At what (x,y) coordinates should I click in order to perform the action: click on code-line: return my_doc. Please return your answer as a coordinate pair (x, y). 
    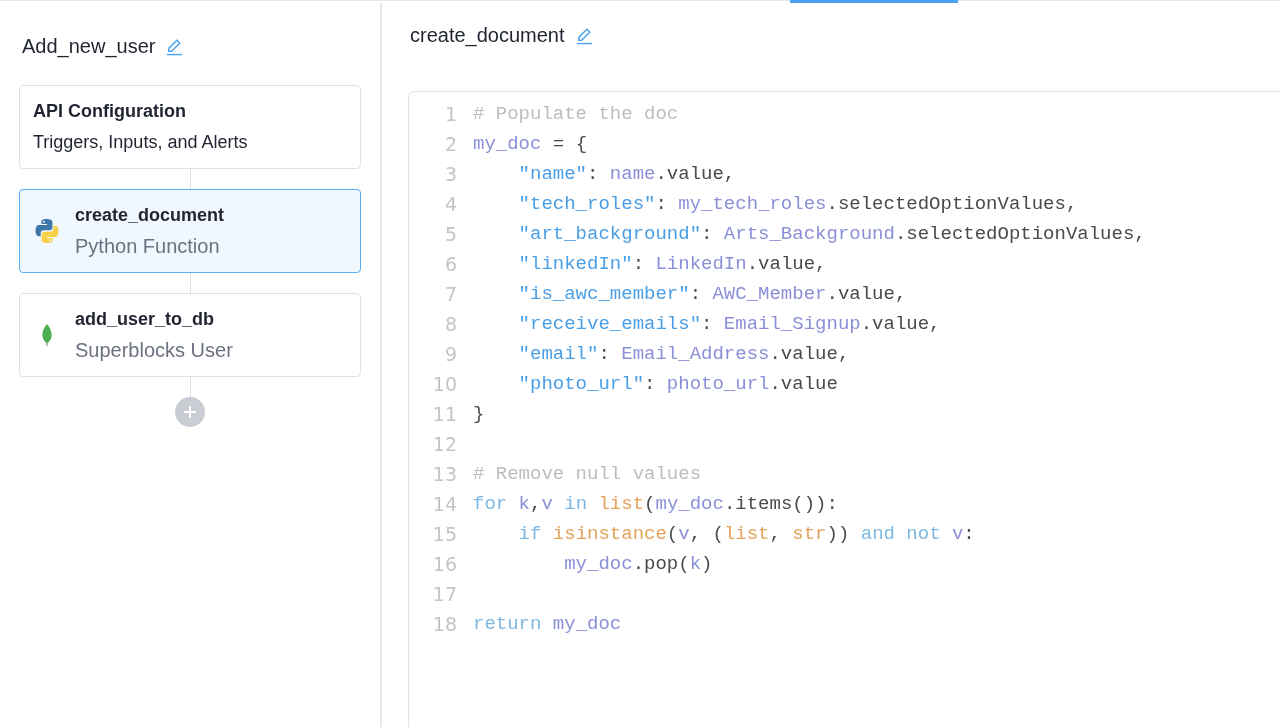
    Looking at the image, I should click on (547, 624).